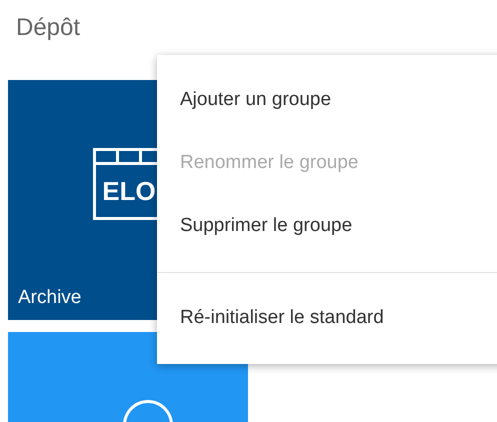 This screenshot has width=497, height=422. What do you see at coordinates (48, 28) in the screenshot?
I see `page-title: Dépôt` at bounding box center [48, 28].